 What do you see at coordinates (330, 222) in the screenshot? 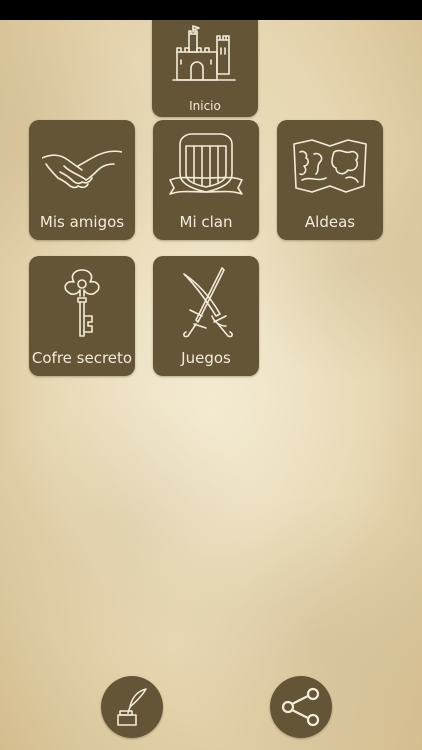
I see `menu-tile-label: Aldeas` at bounding box center [330, 222].